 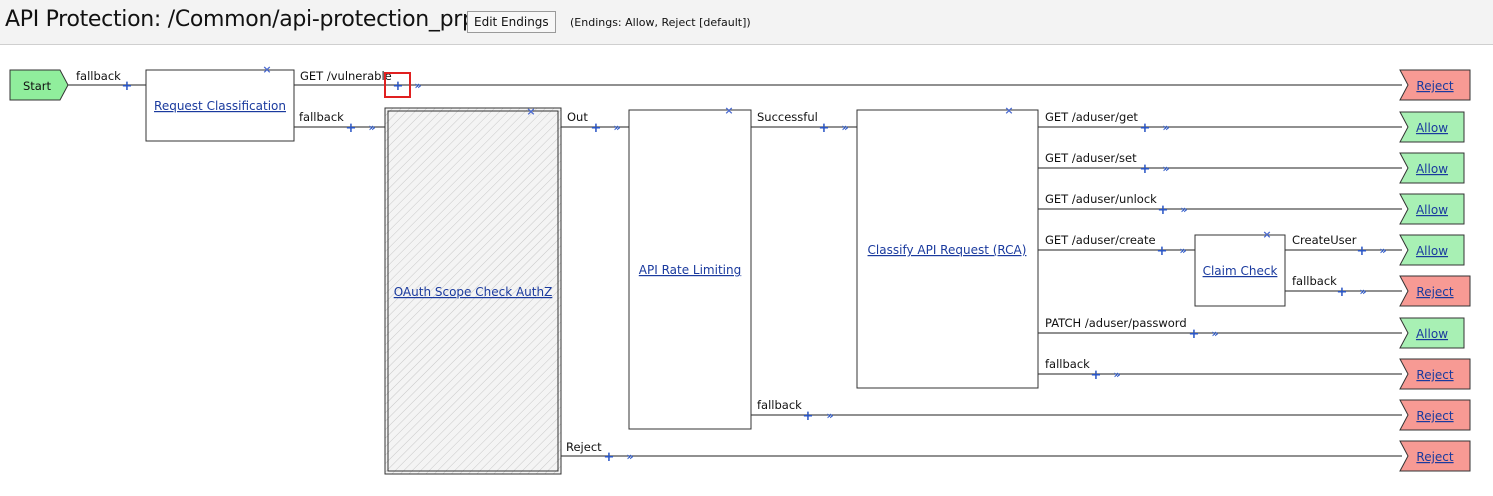 What do you see at coordinates (1067, 364) in the screenshot?
I see `branch-rca-fallback: fallback` at bounding box center [1067, 364].